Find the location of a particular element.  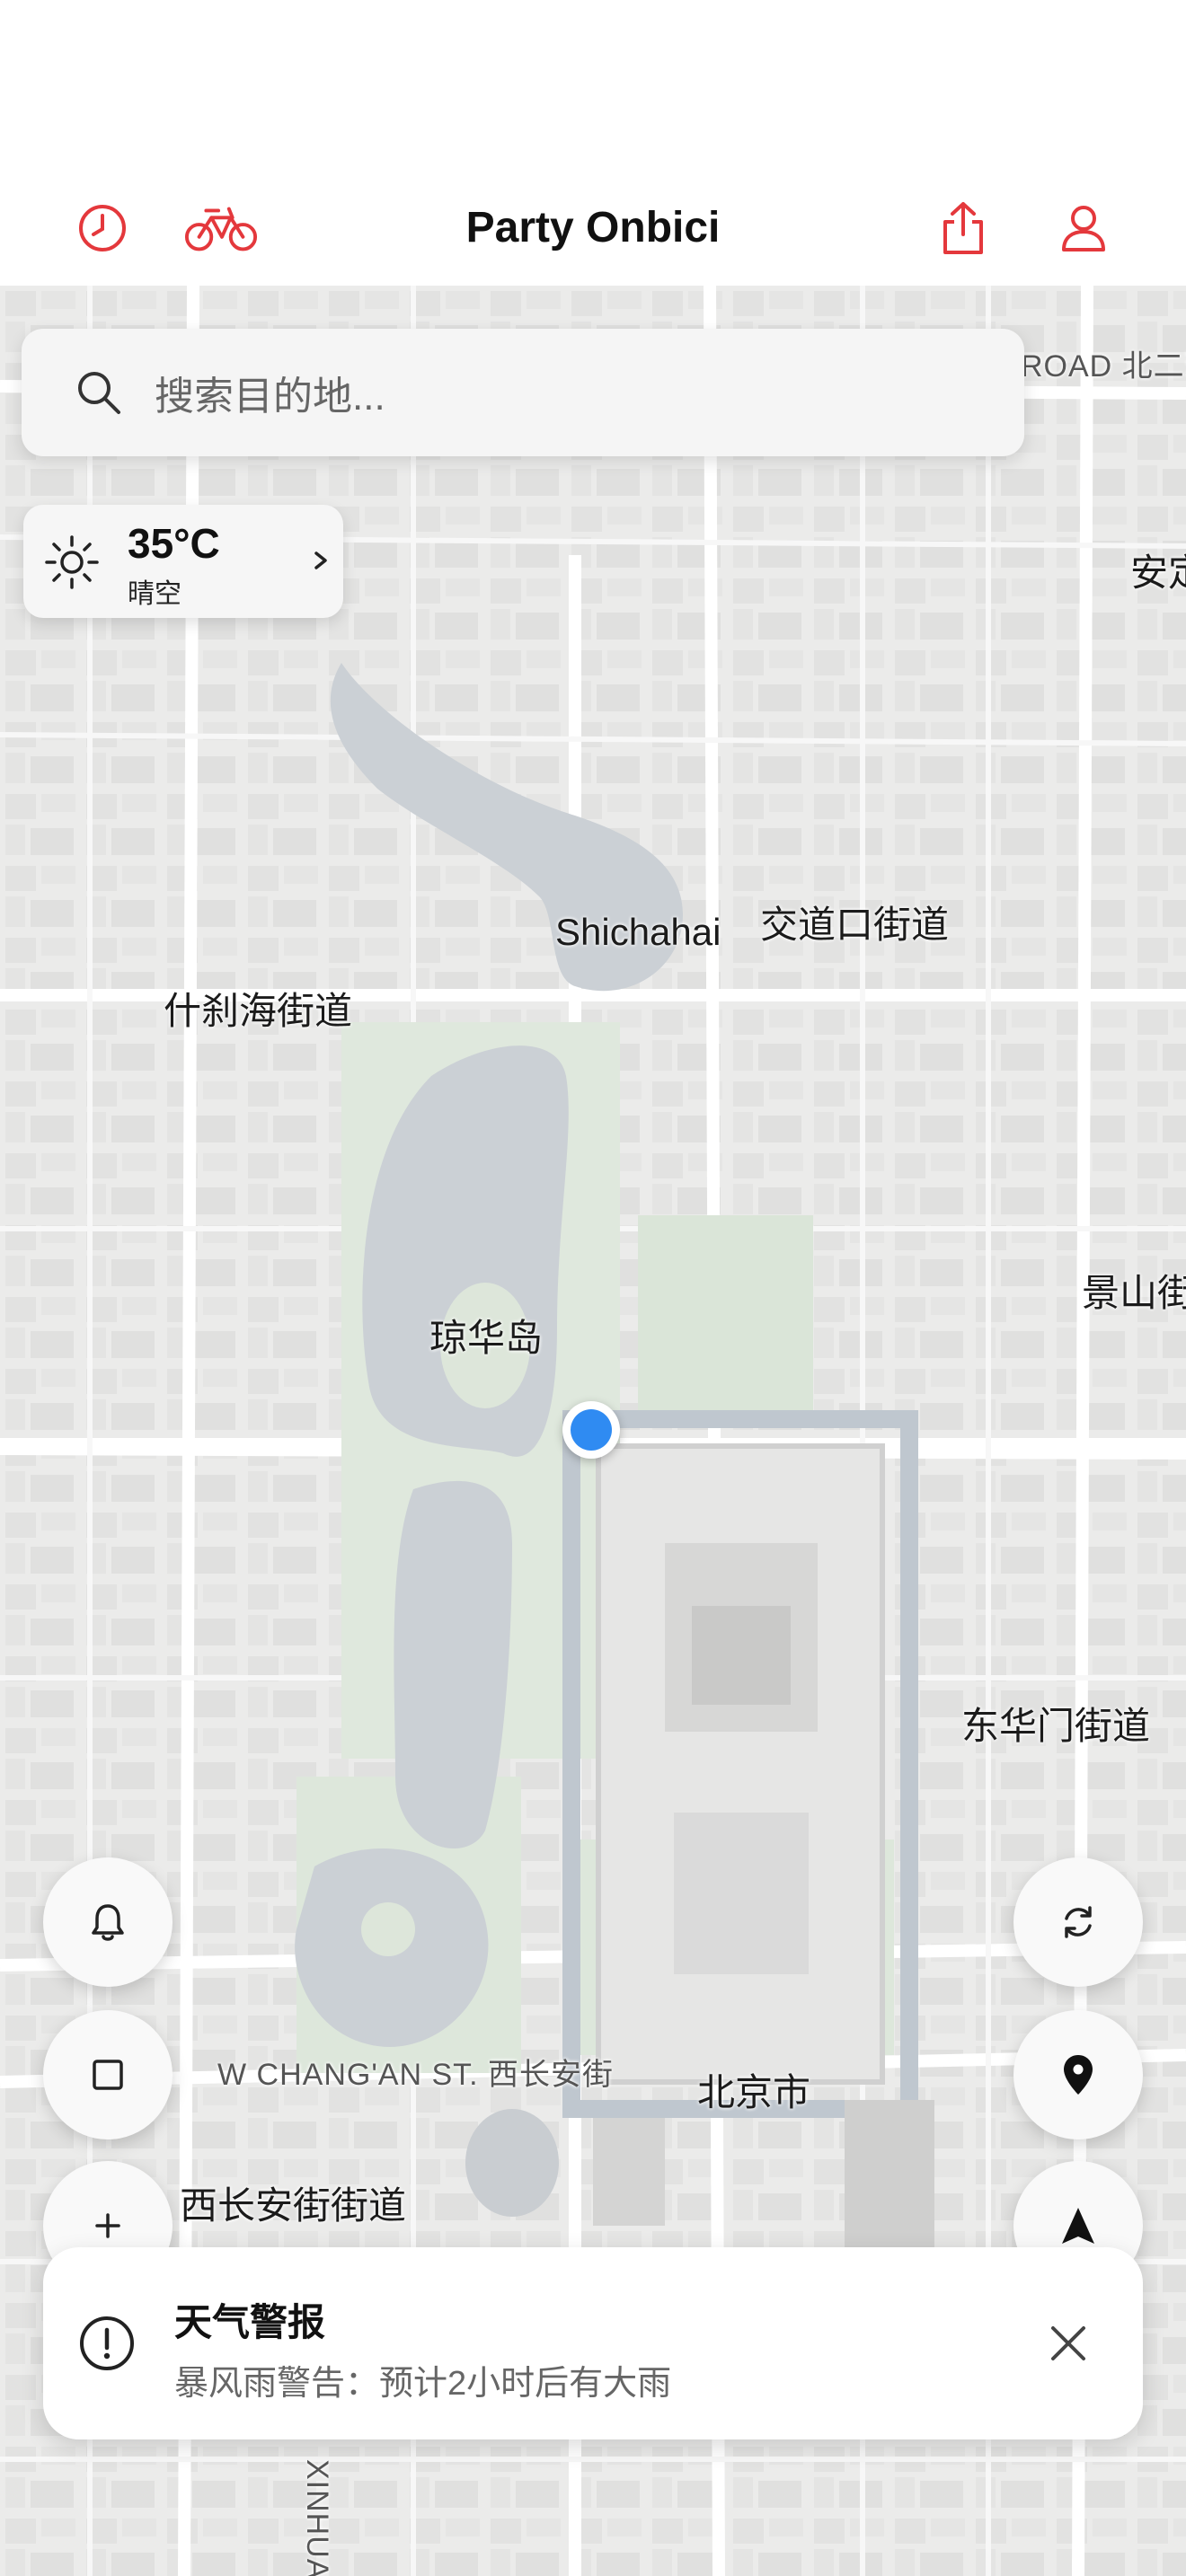

refresh-icon is located at coordinates (1078, 1922).